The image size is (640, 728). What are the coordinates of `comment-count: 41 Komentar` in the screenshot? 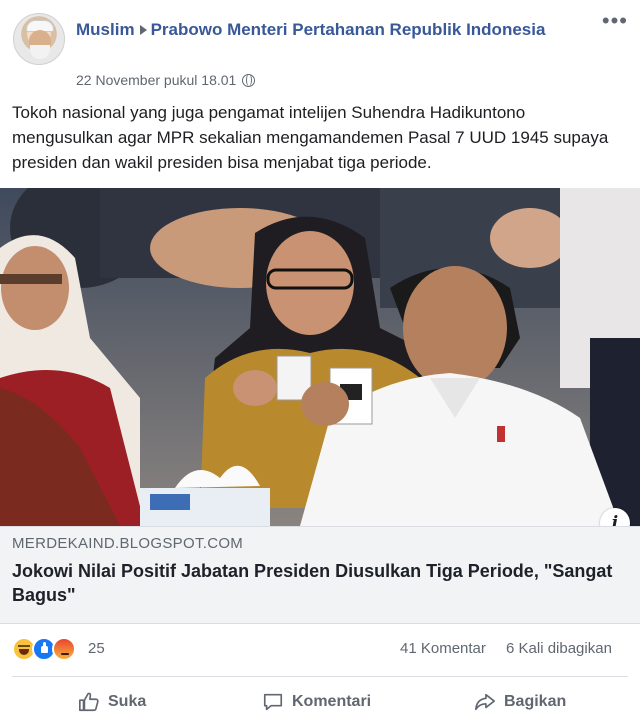 It's located at (443, 648).